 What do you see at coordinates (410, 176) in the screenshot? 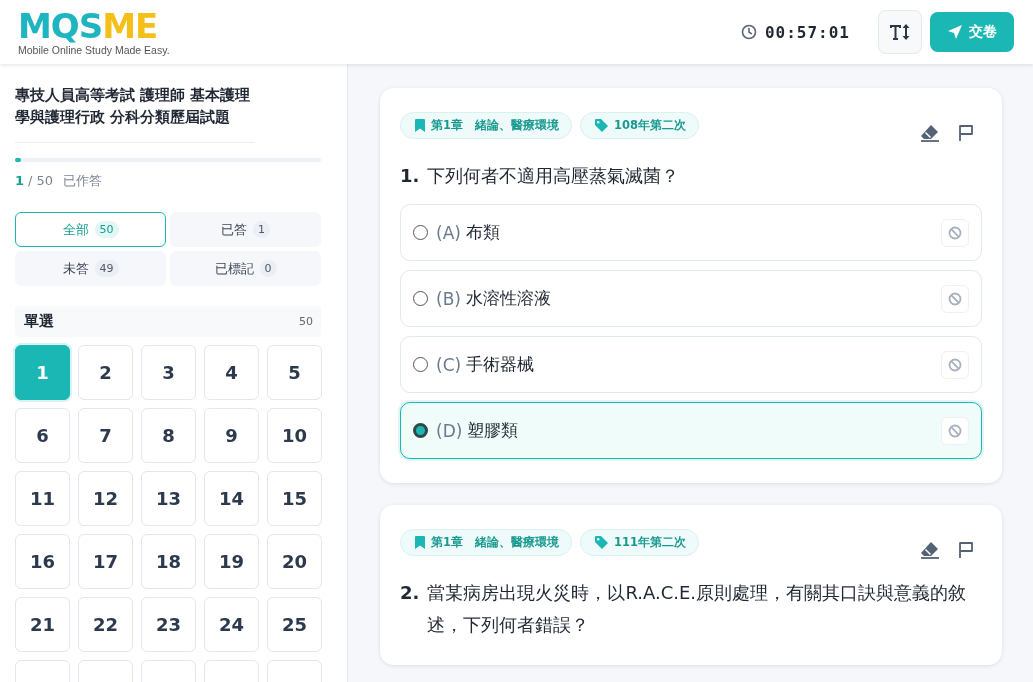
I see `question-number: 1.` at bounding box center [410, 176].